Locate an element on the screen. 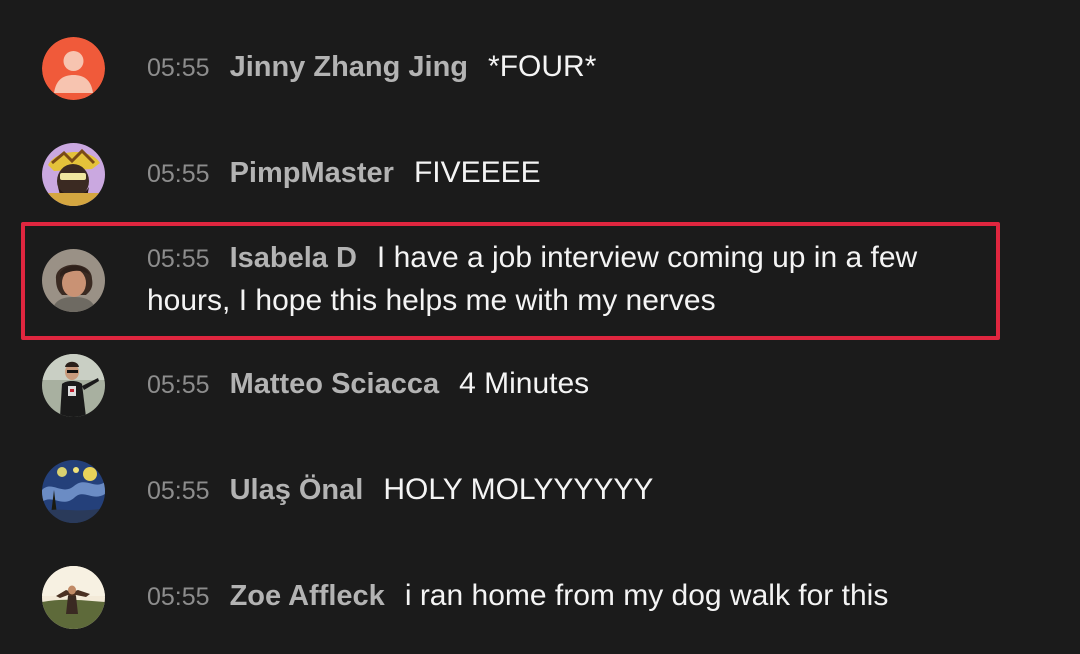 The image size is (1080, 654). message-line: 05:55 Matteo Sciacca 4 Minutes is located at coordinates (583, 384).